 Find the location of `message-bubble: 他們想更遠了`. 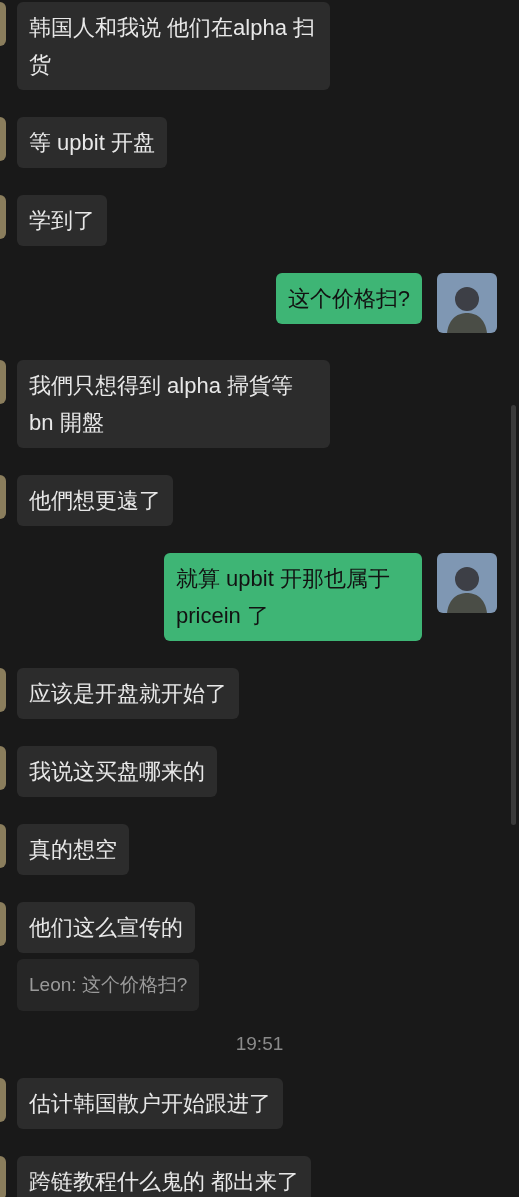

message-bubble: 他們想更遠了 is located at coordinates (95, 500).